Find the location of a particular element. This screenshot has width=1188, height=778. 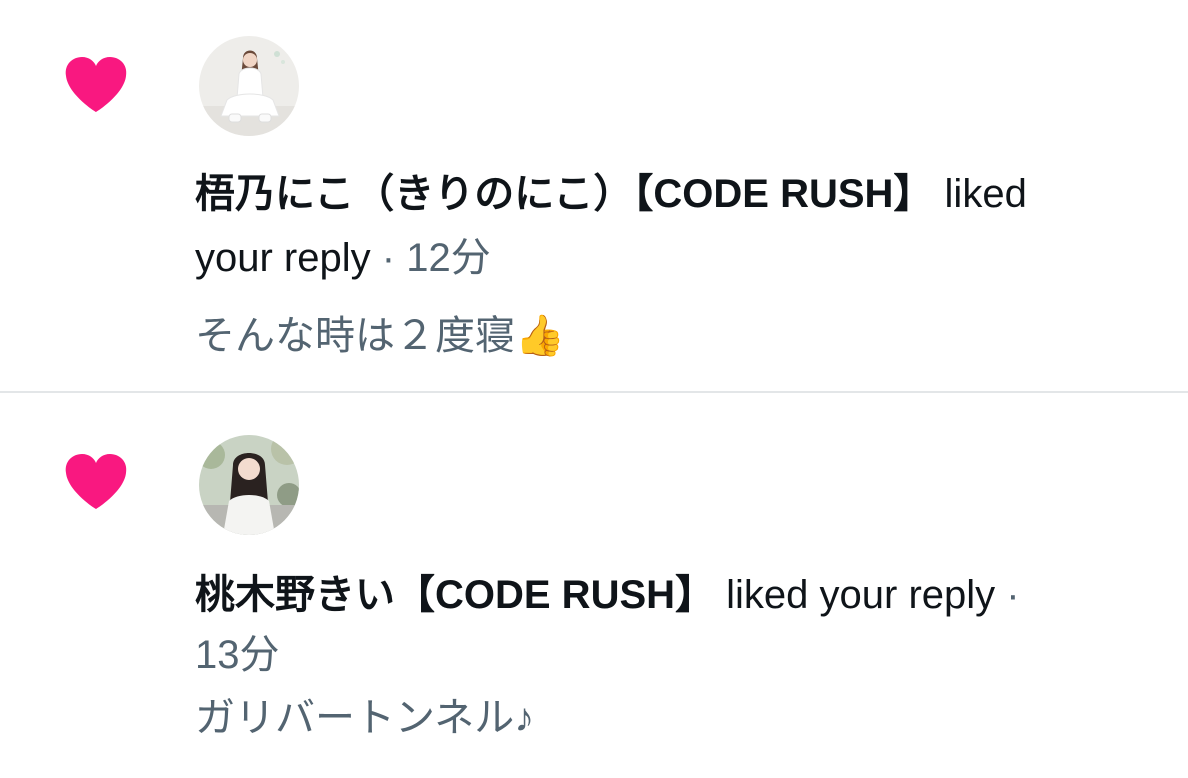

notification-text-line-2: 13分 is located at coordinates (237, 655).